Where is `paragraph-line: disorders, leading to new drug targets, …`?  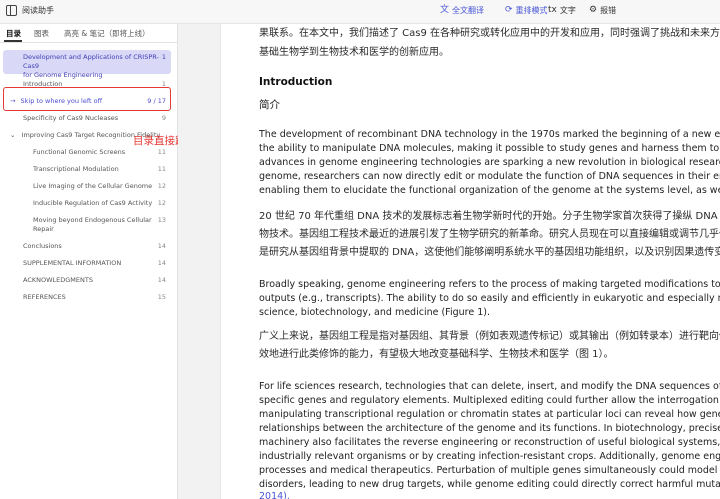
paragraph-line: disorders, leading to new drug targets, … is located at coordinates (489, 484).